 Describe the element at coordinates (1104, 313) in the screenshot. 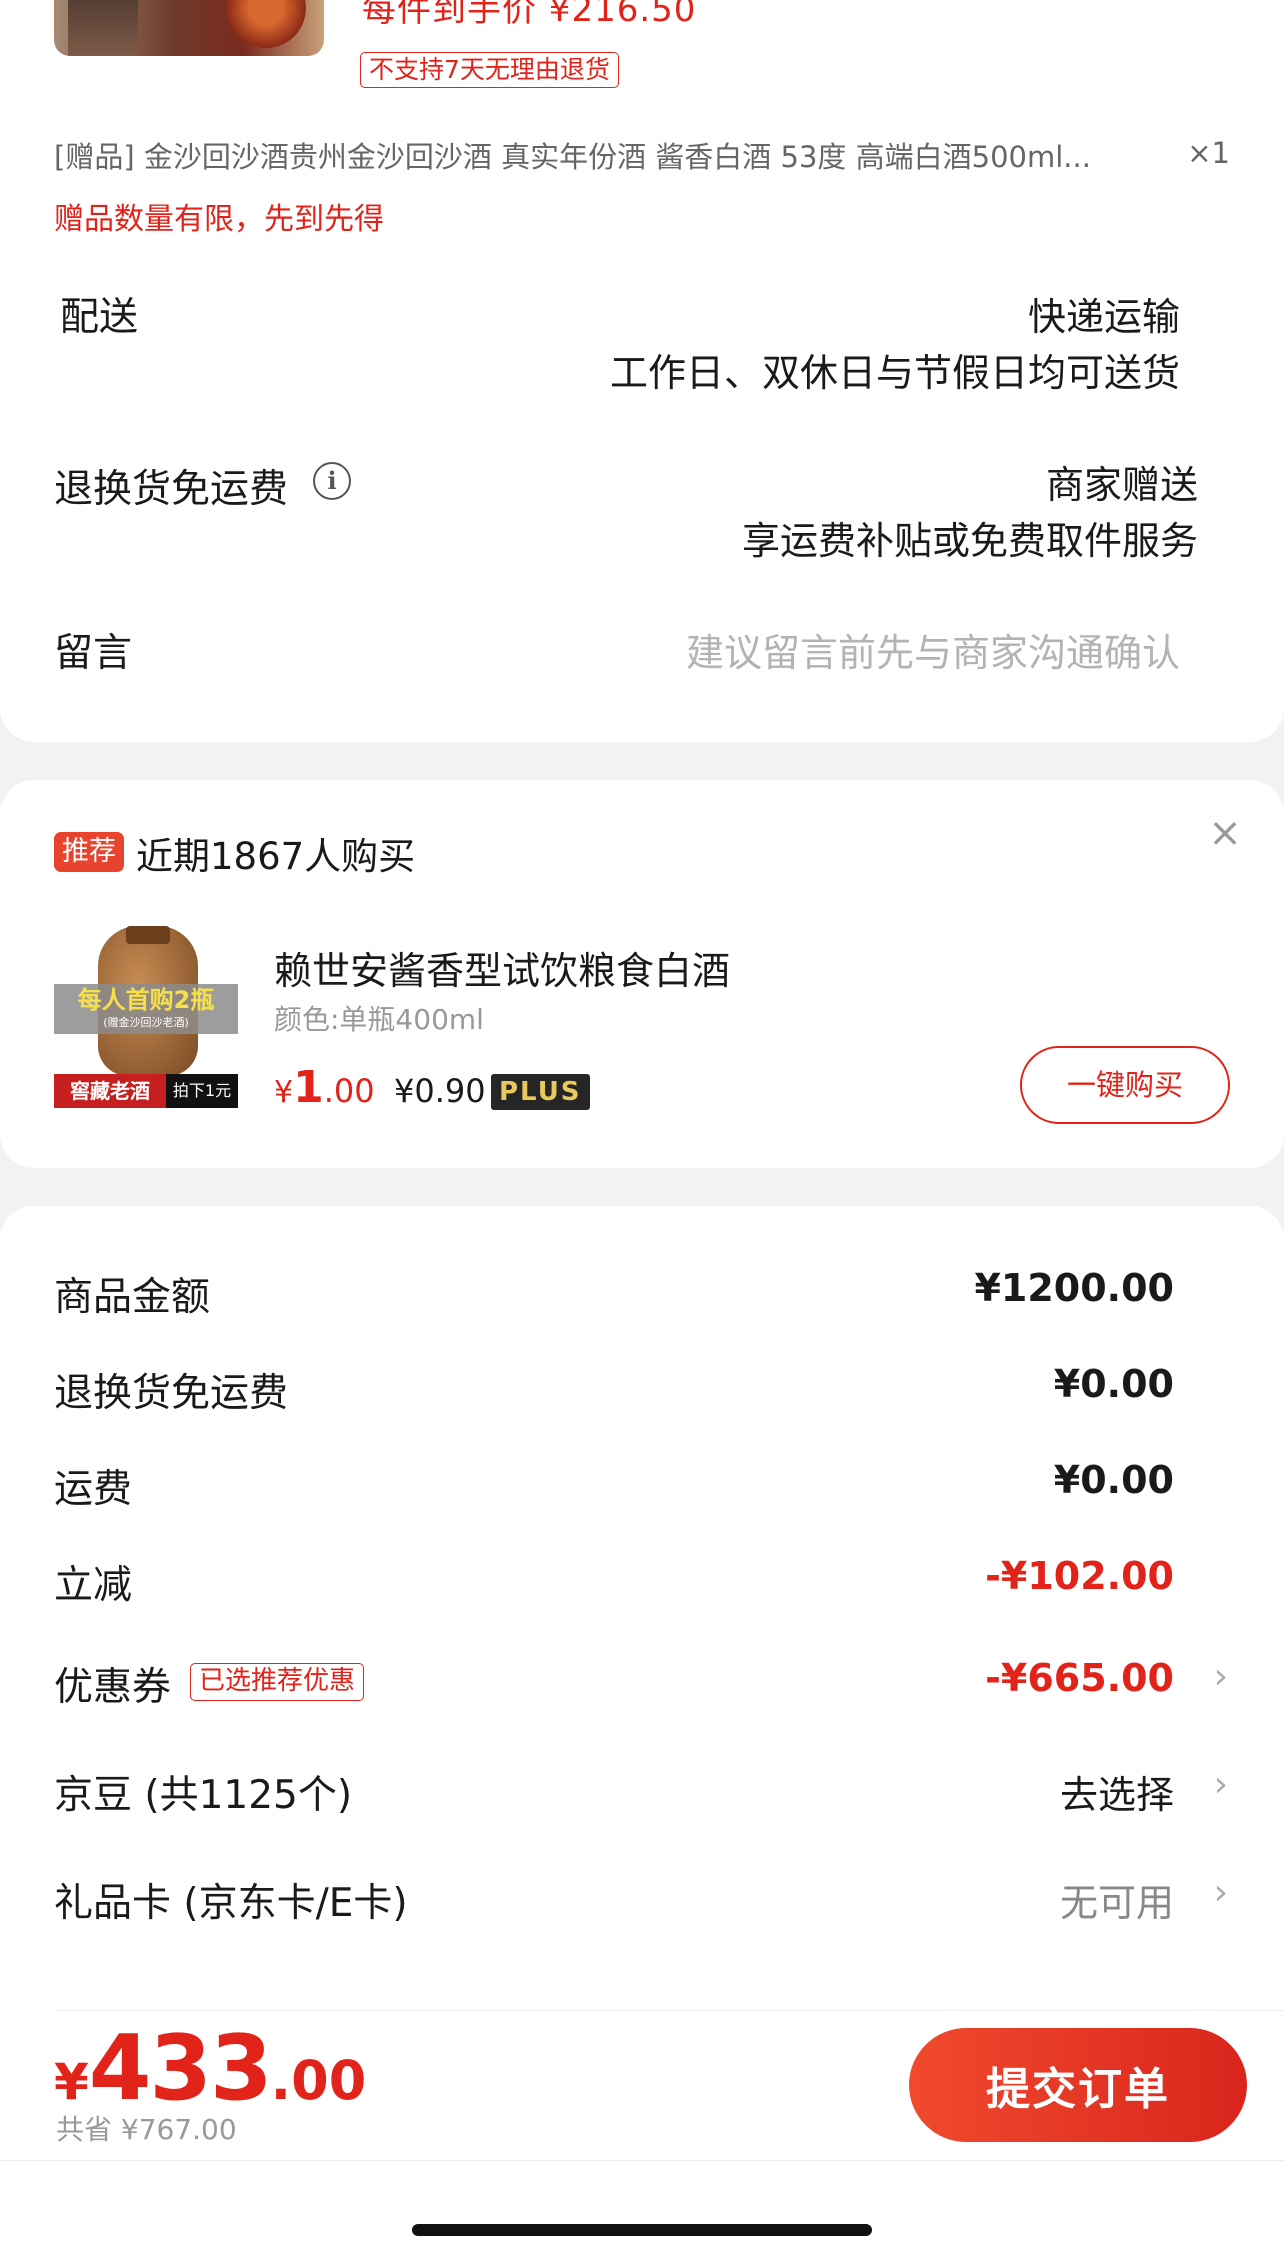

I see `delivery-method: 快递运输` at that location.